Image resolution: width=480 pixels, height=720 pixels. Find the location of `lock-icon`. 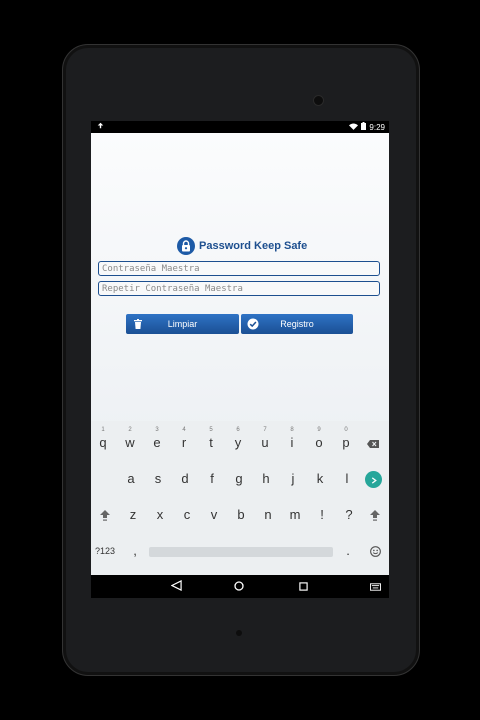

lock-icon is located at coordinates (186, 246).